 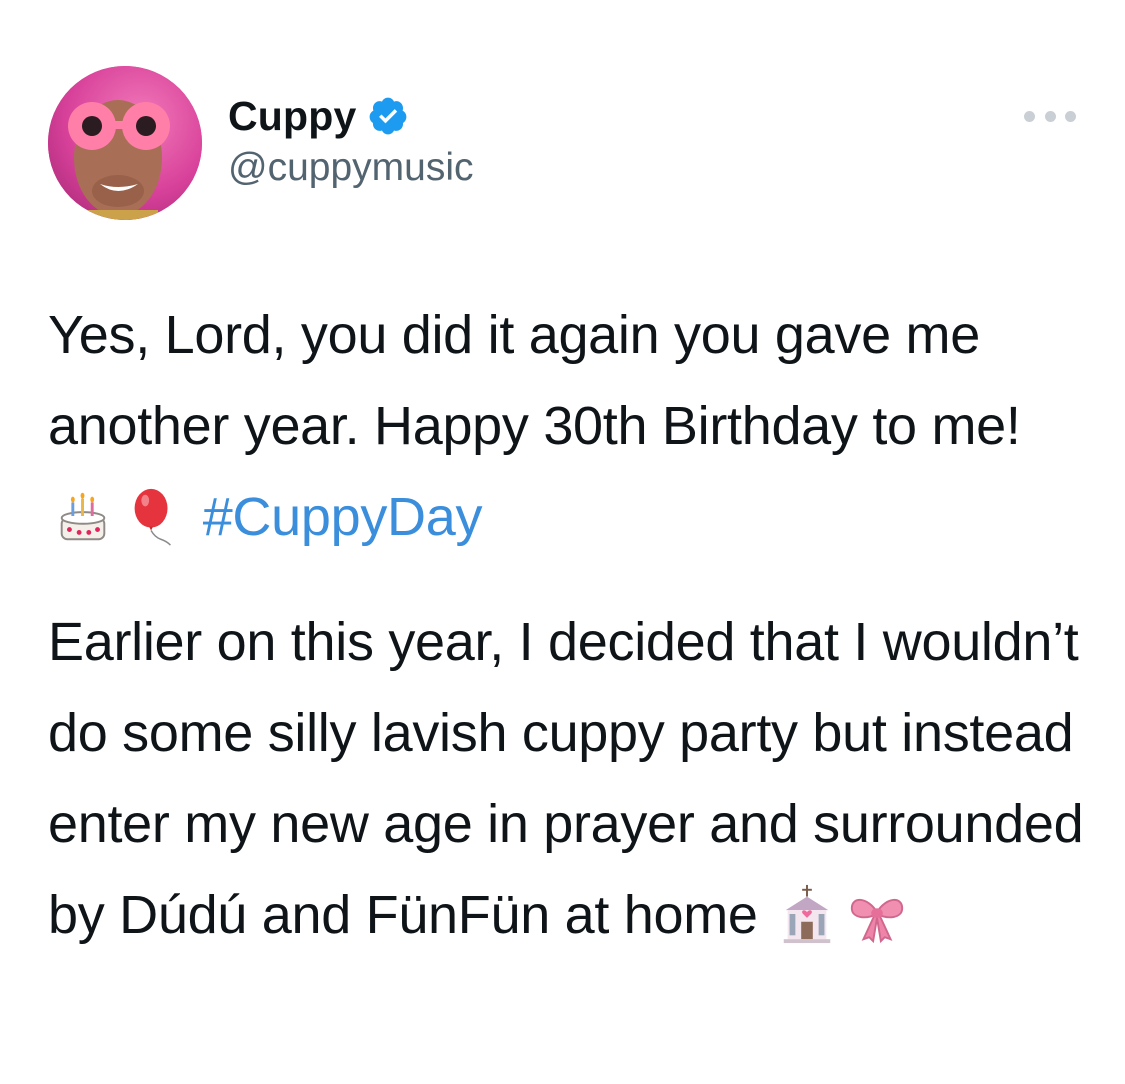 What do you see at coordinates (153, 516) in the screenshot?
I see `balloon-emoji-icon` at bounding box center [153, 516].